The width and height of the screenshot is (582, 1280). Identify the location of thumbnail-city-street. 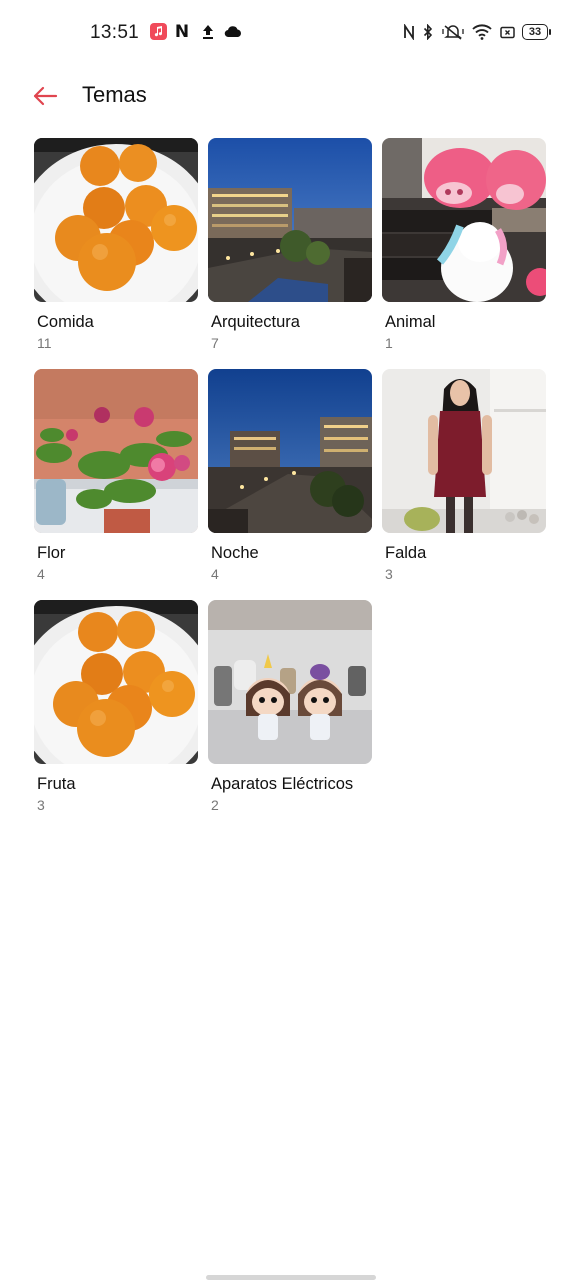
(290, 220).